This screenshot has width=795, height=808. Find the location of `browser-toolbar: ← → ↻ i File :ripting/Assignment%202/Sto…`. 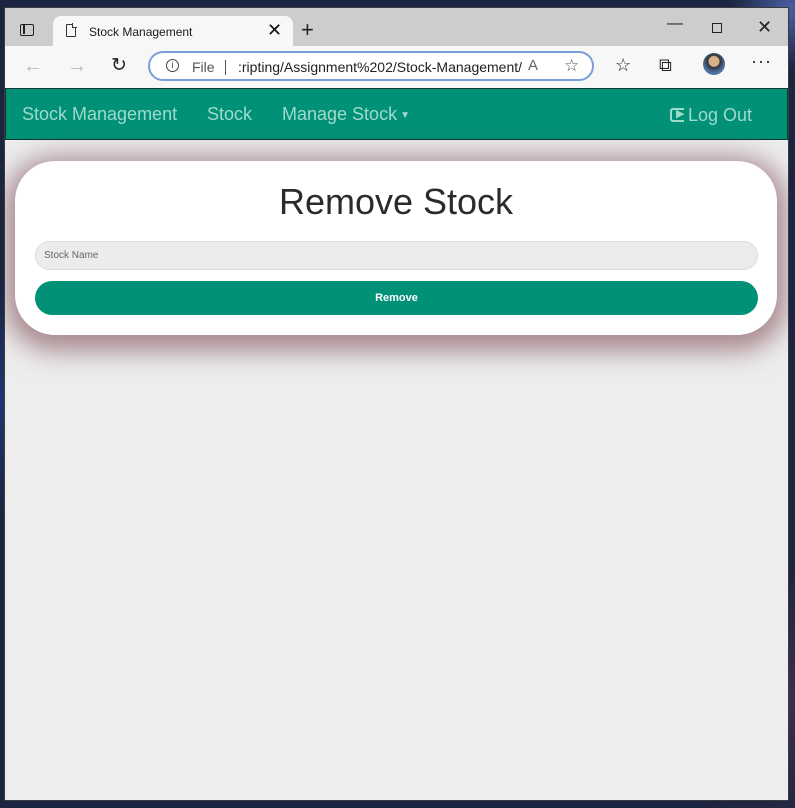

browser-toolbar: ← → ↻ i File :ripting/Assignment%202/Sto… is located at coordinates (396, 67).